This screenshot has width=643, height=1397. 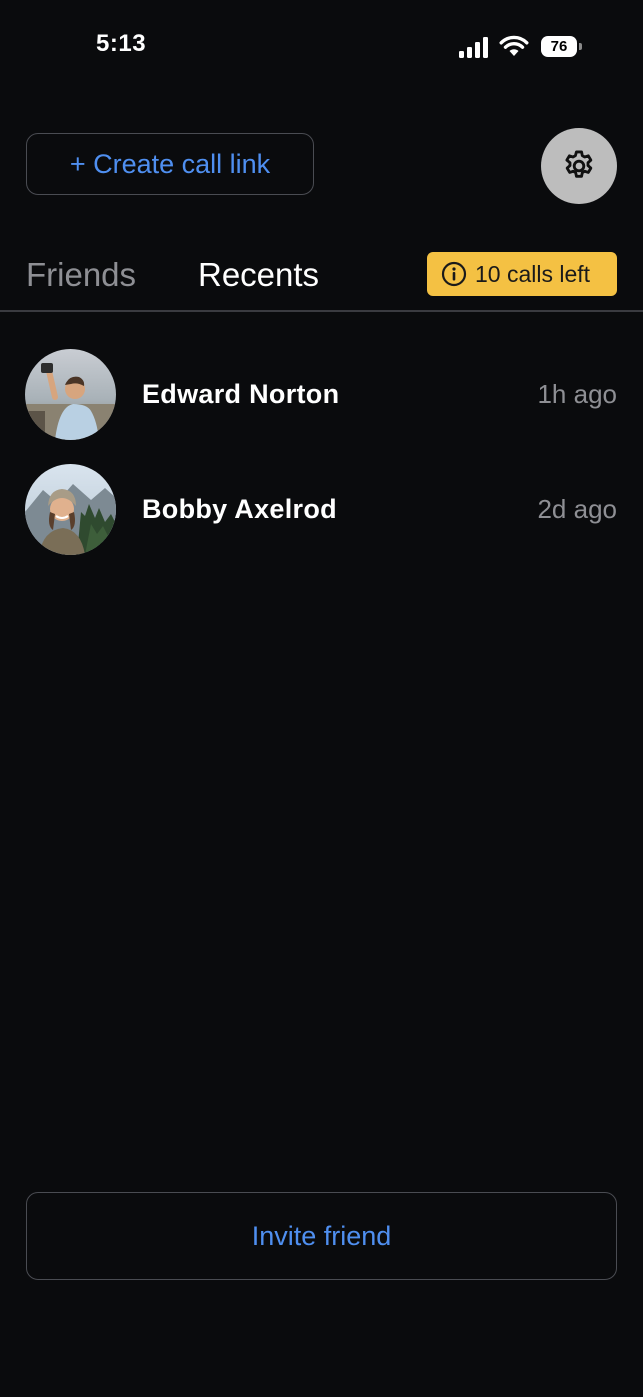 What do you see at coordinates (239, 509) in the screenshot?
I see `contact-name: Bobby Axelrod` at bounding box center [239, 509].